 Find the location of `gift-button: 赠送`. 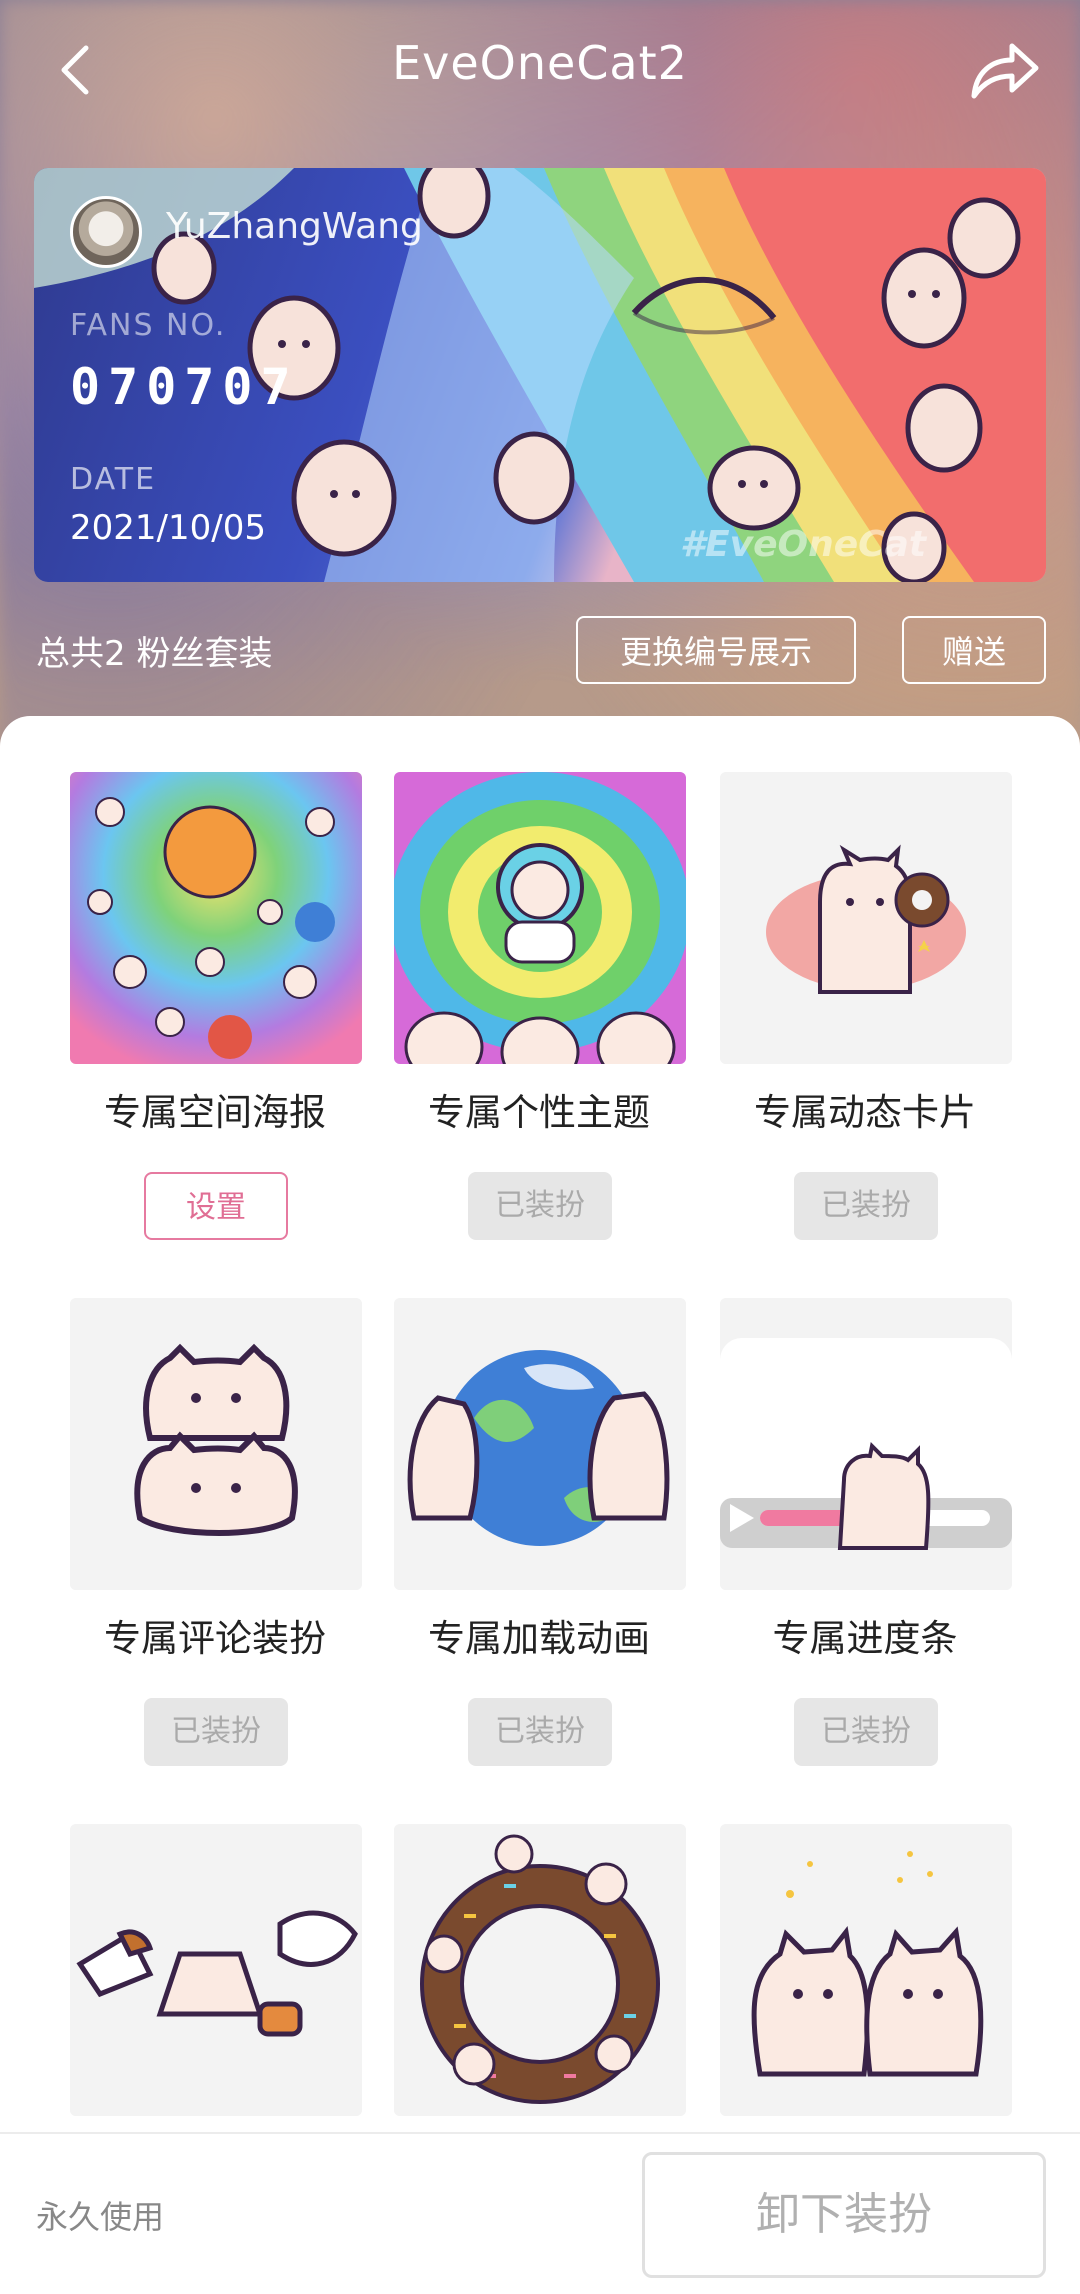

gift-button: 赠送 is located at coordinates (974, 650).